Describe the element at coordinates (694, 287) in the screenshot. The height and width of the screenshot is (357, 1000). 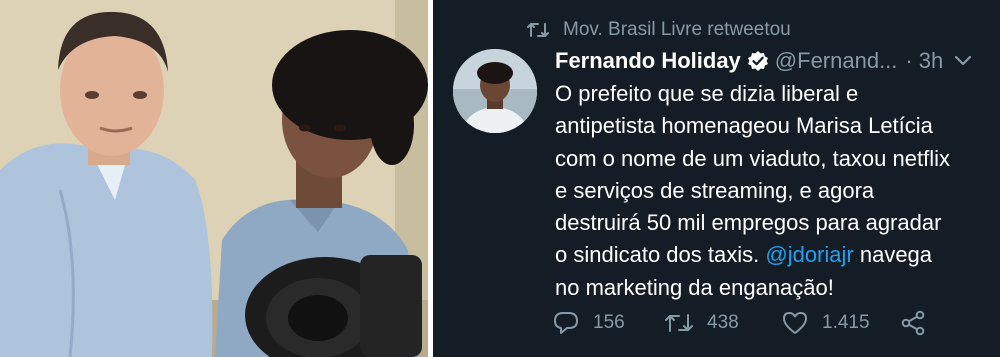
I see `tweet-text-line: no marketing da enganação!` at that location.